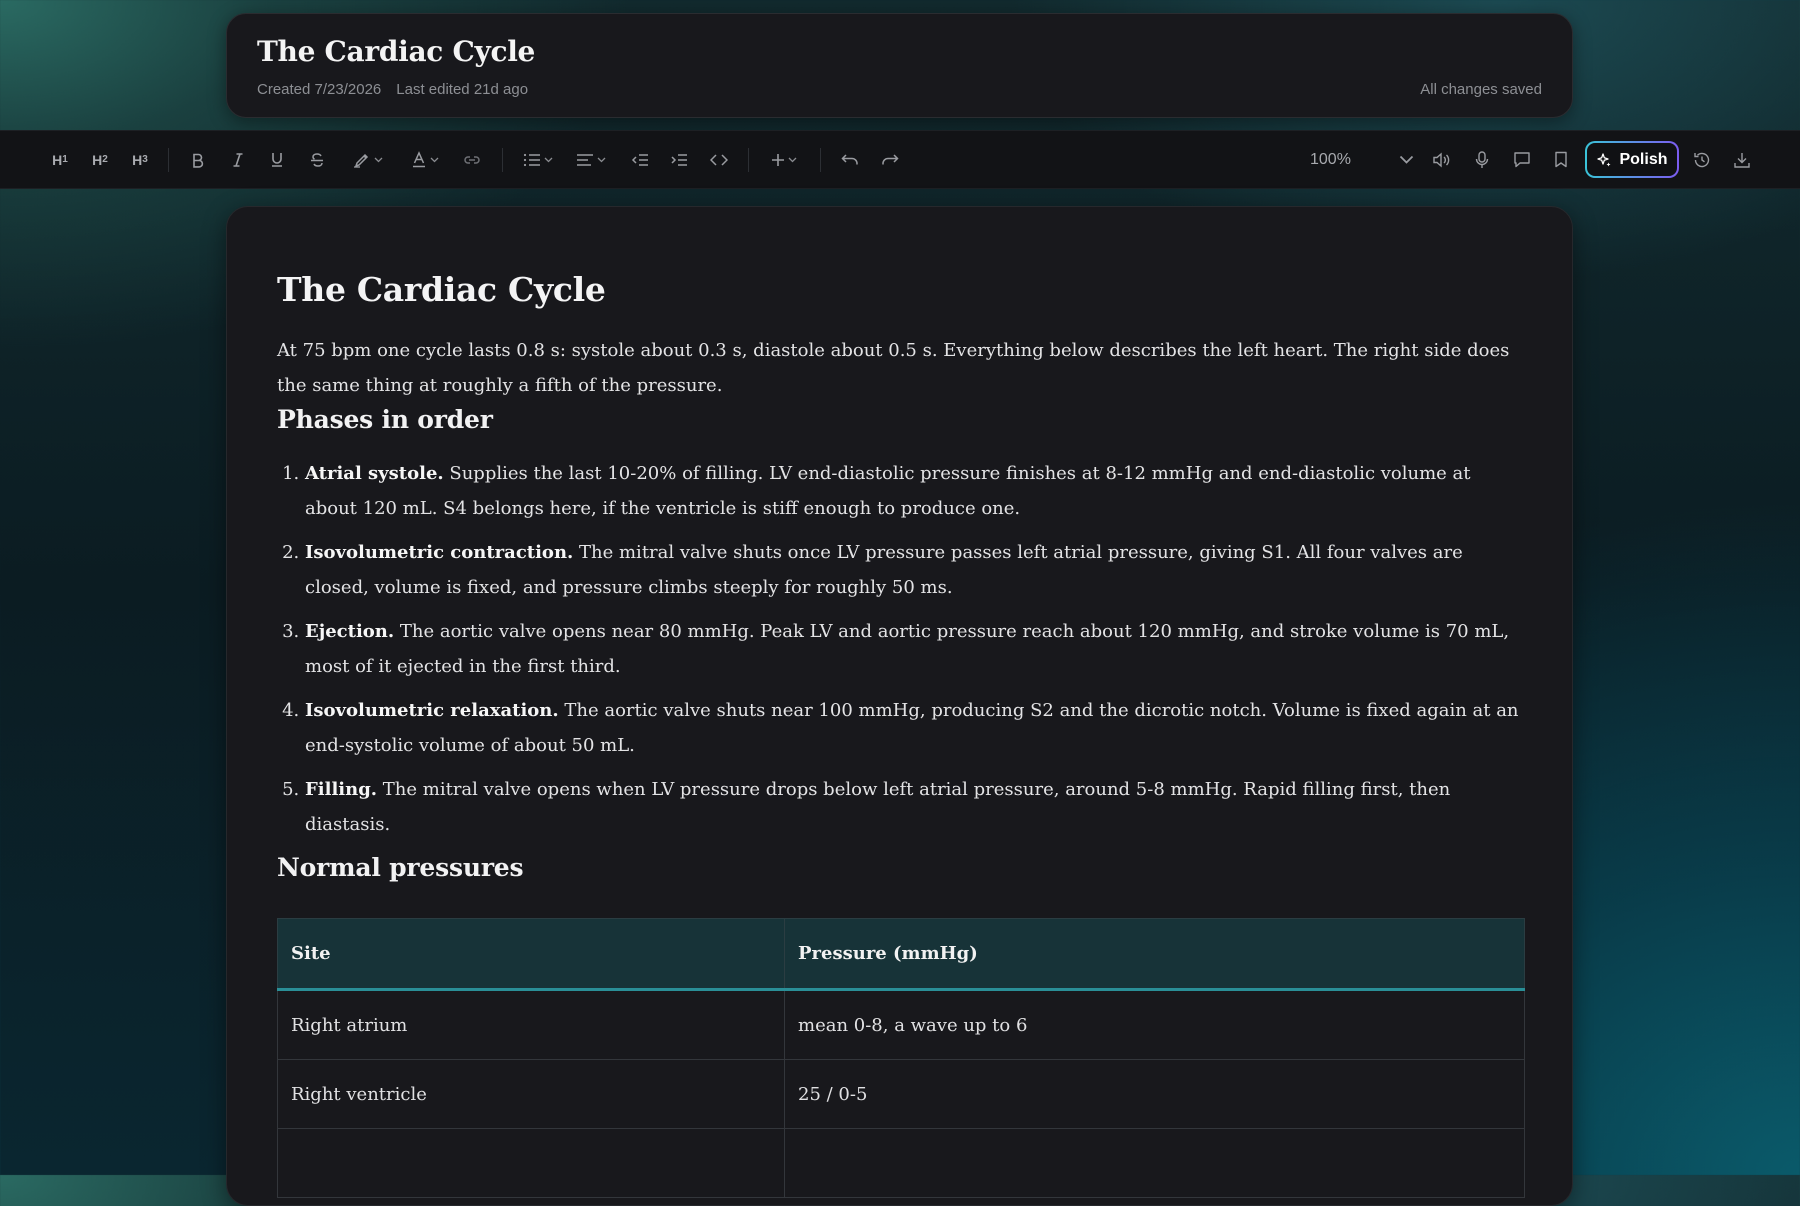  I want to click on outdent-button, so click(640, 159).